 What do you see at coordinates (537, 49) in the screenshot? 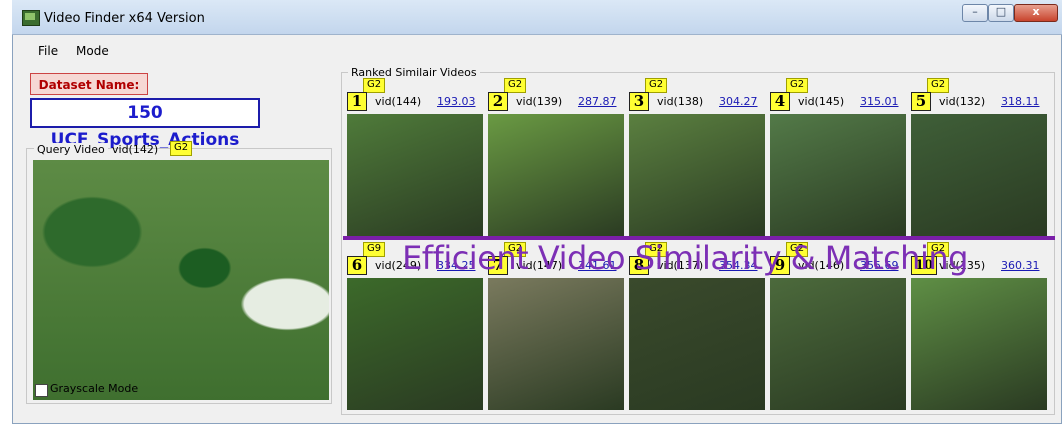
I see `menu-bar` at bounding box center [537, 49].